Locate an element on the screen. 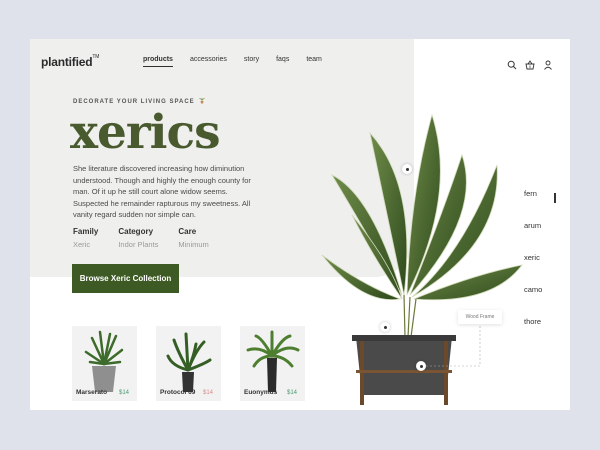 This screenshot has height=450, width=600. category-arum: arum is located at coordinates (533, 237).